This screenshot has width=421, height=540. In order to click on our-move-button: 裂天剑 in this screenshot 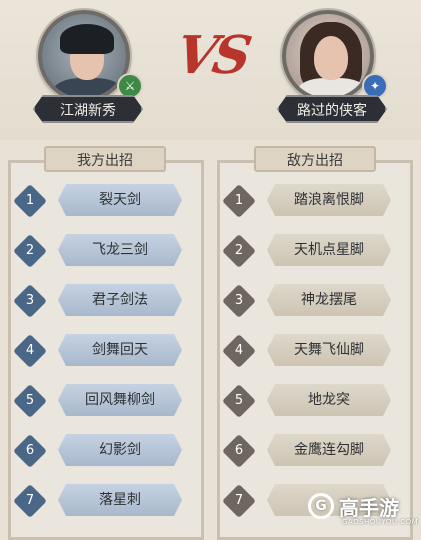, I will do `click(120, 200)`.